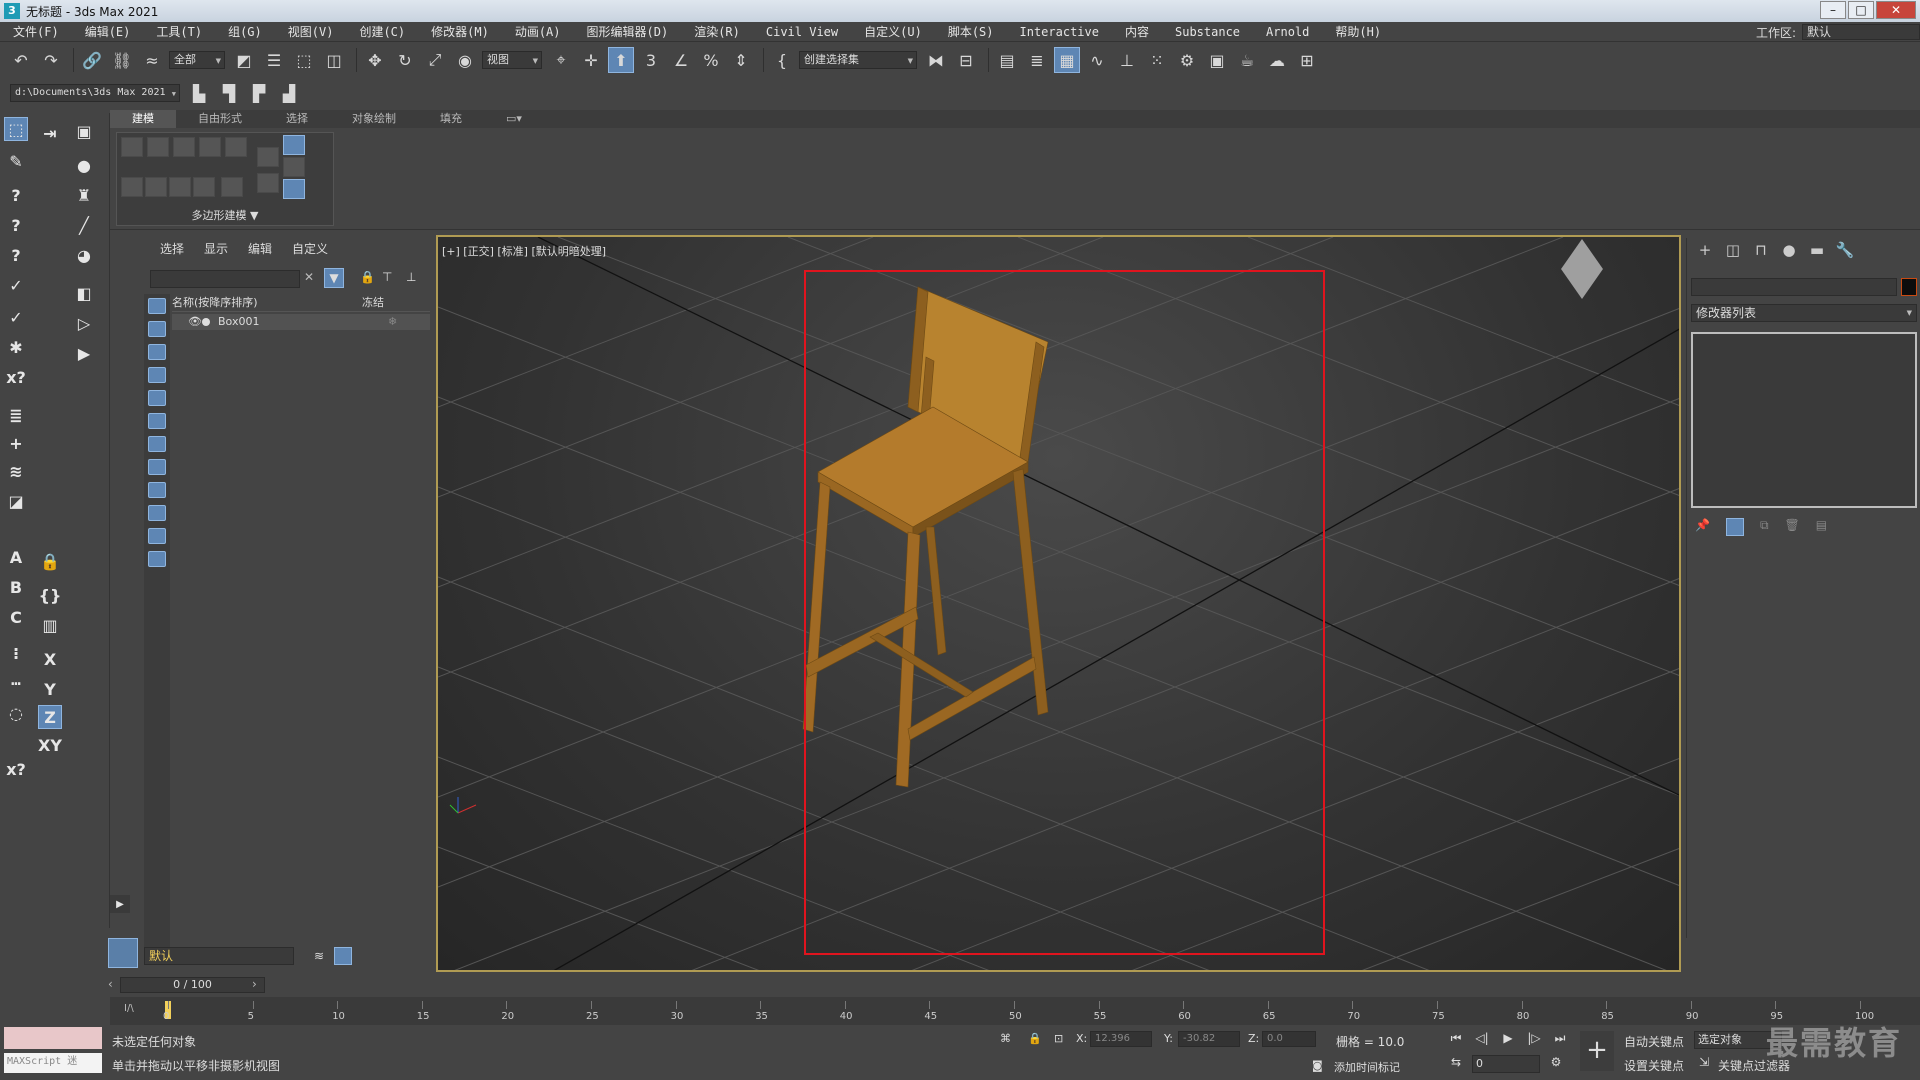 This screenshot has width=1920, height=1080. What do you see at coordinates (195, 322) in the screenshot?
I see `visibility-eye-icon: 👁` at bounding box center [195, 322].